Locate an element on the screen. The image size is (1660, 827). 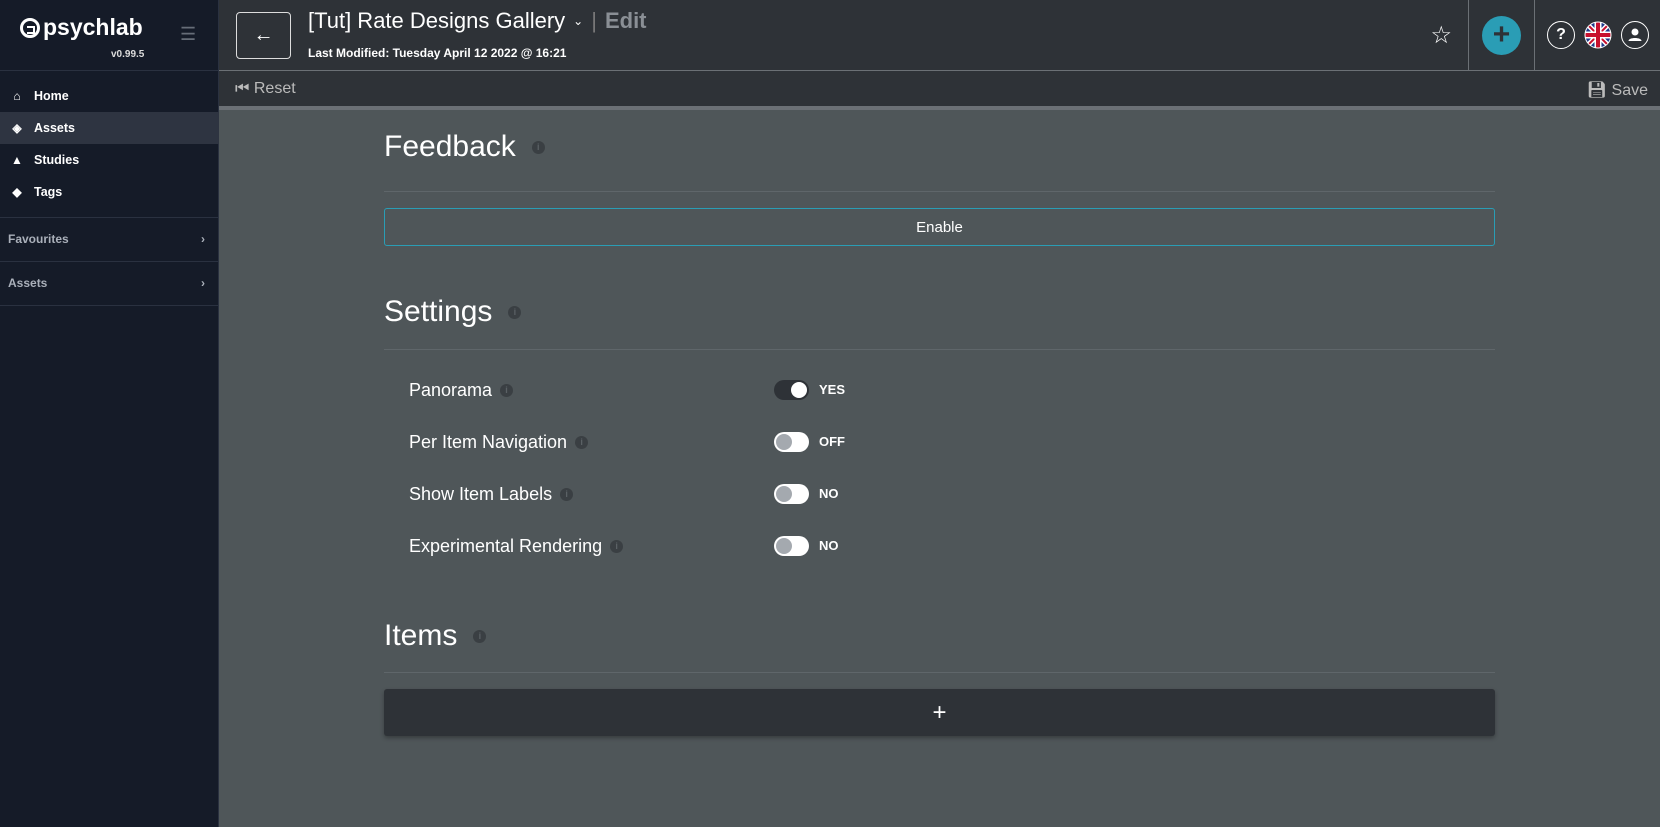
feedback-heading: Feedback i is located at coordinates (464, 147).